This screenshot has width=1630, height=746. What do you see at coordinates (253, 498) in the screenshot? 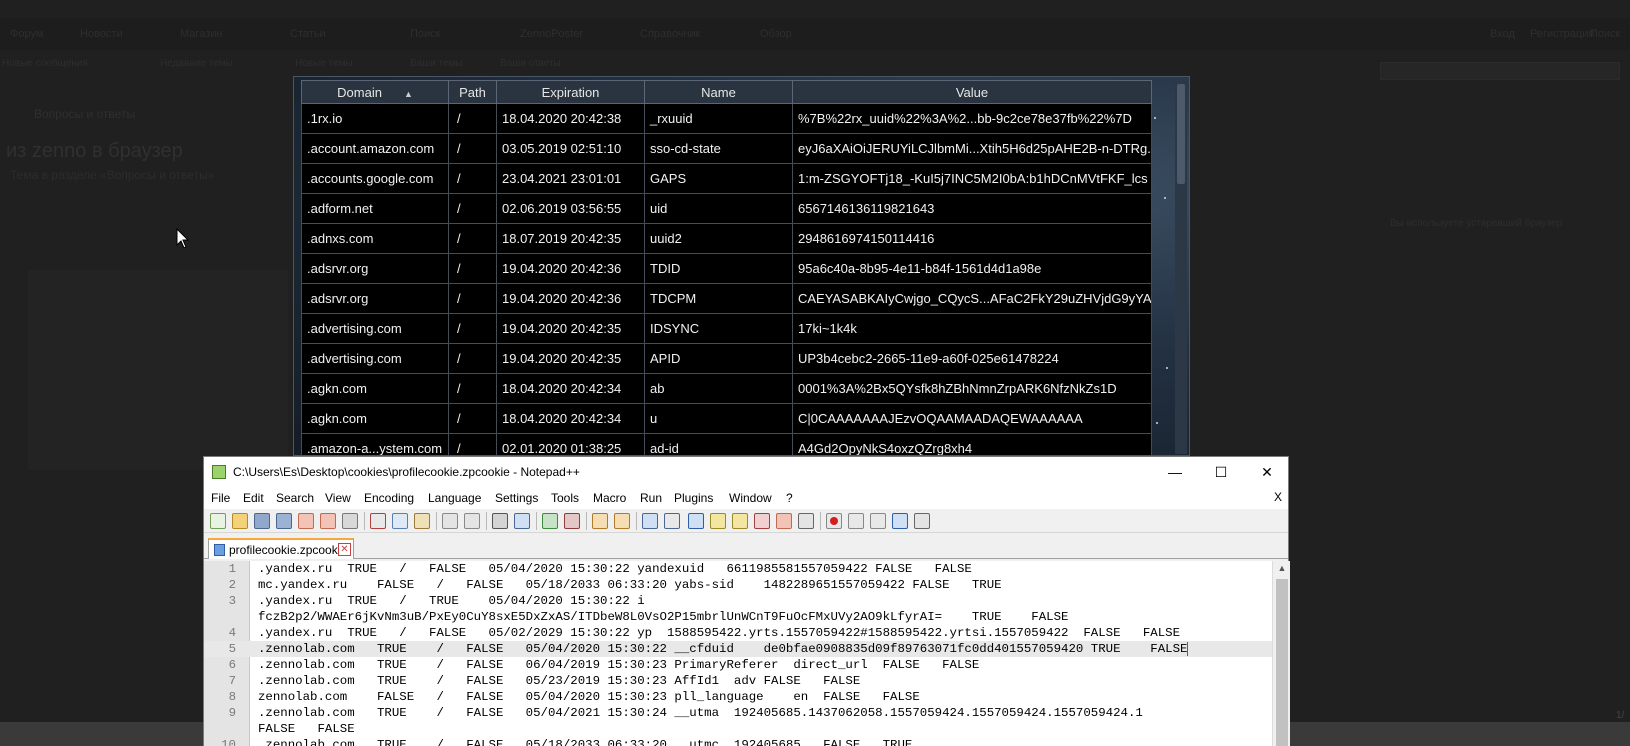
I see `menu-edit: Edit` at bounding box center [253, 498].